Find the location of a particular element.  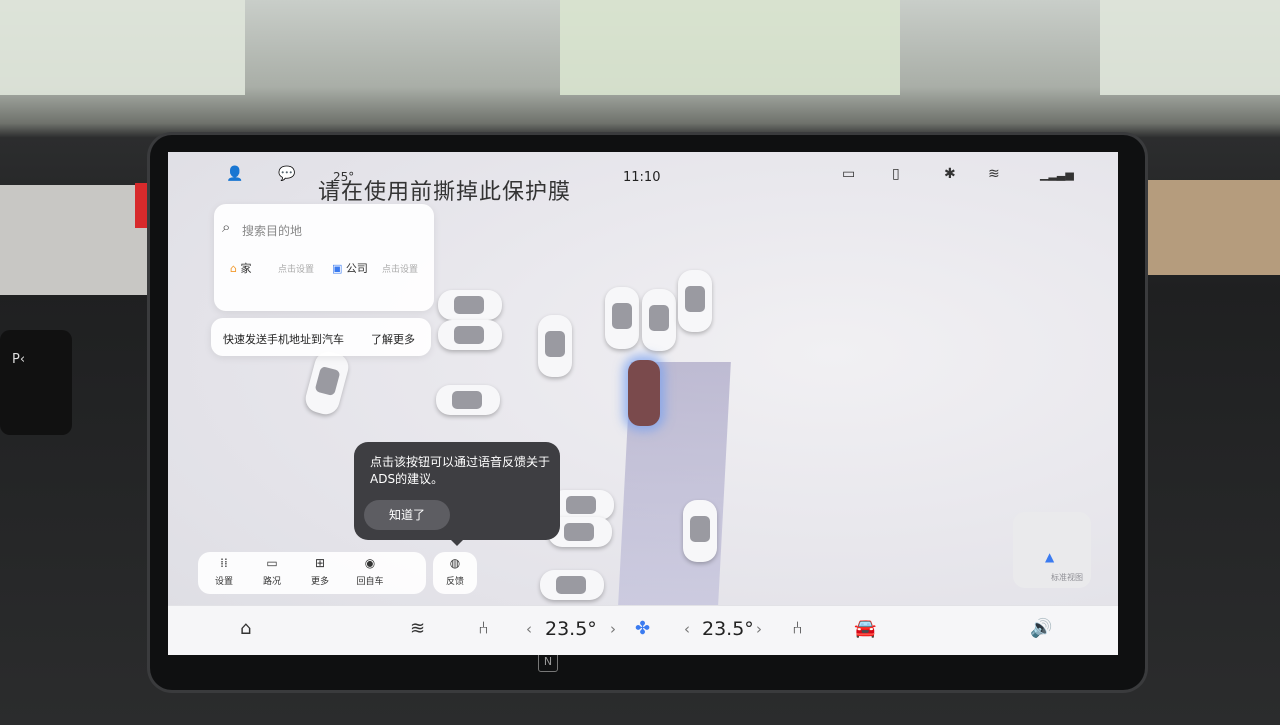

send-address-card: 快速发送手机地址到汽车 了解更多 is located at coordinates (321, 337).